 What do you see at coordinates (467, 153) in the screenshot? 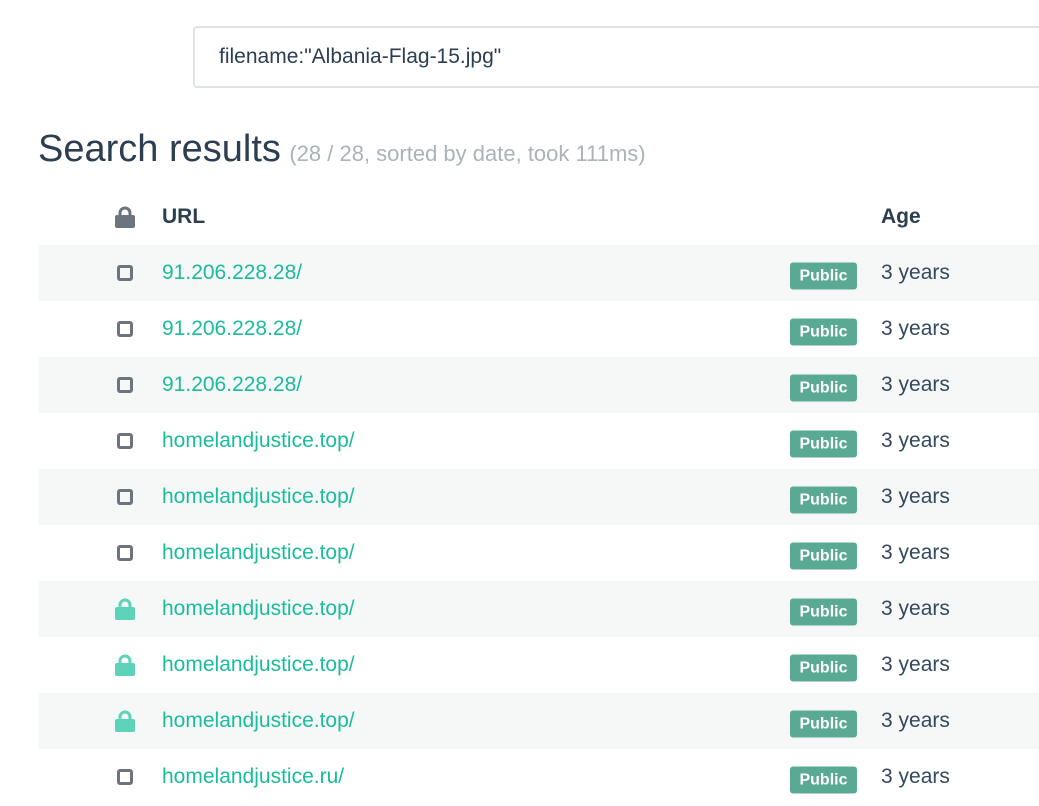
I see `results-meta: (28 / 28, sorted by date, took 111ms)` at bounding box center [467, 153].